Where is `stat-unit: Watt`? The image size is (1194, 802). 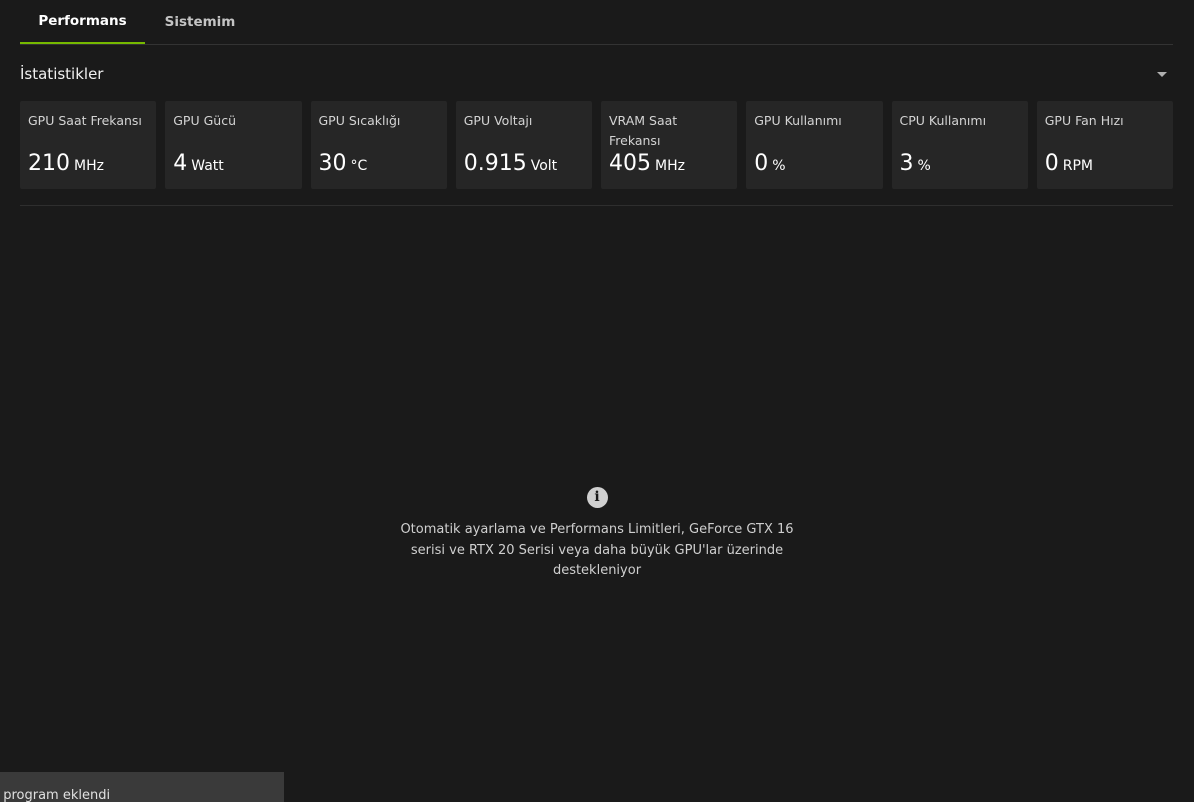 stat-unit: Watt is located at coordinates (207, 166).